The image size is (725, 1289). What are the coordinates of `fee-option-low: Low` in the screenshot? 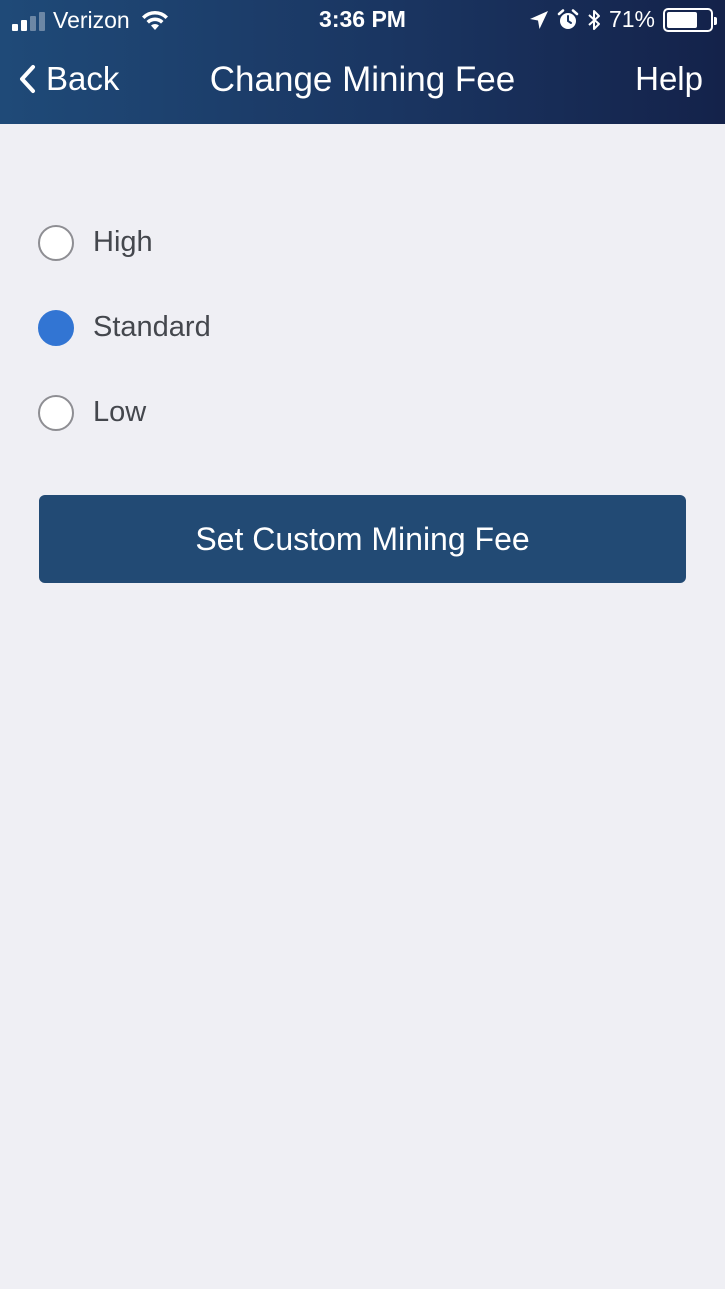 It's located at (124, 412).